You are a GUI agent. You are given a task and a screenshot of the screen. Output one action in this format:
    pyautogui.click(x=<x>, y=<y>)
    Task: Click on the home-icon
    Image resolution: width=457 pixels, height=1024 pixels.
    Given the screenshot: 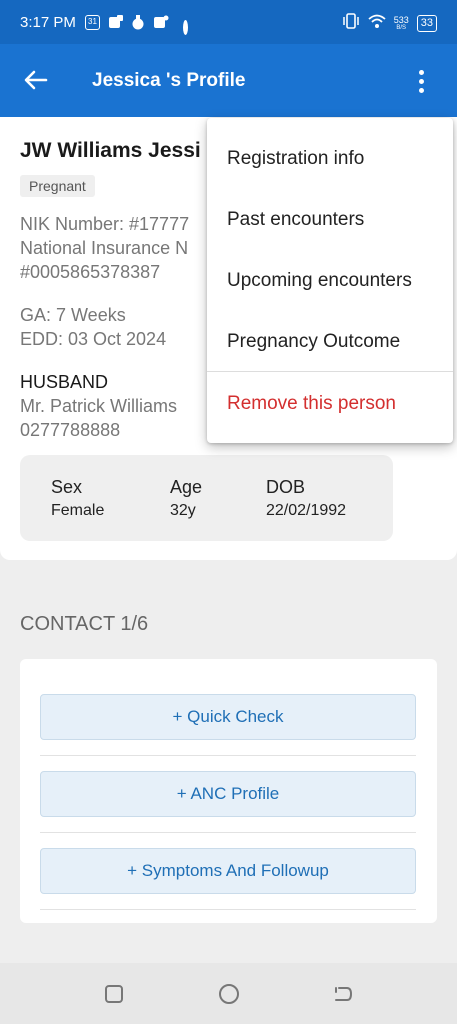 What is the action you would take?
    pyautogui.click(x=229, y=994)
    